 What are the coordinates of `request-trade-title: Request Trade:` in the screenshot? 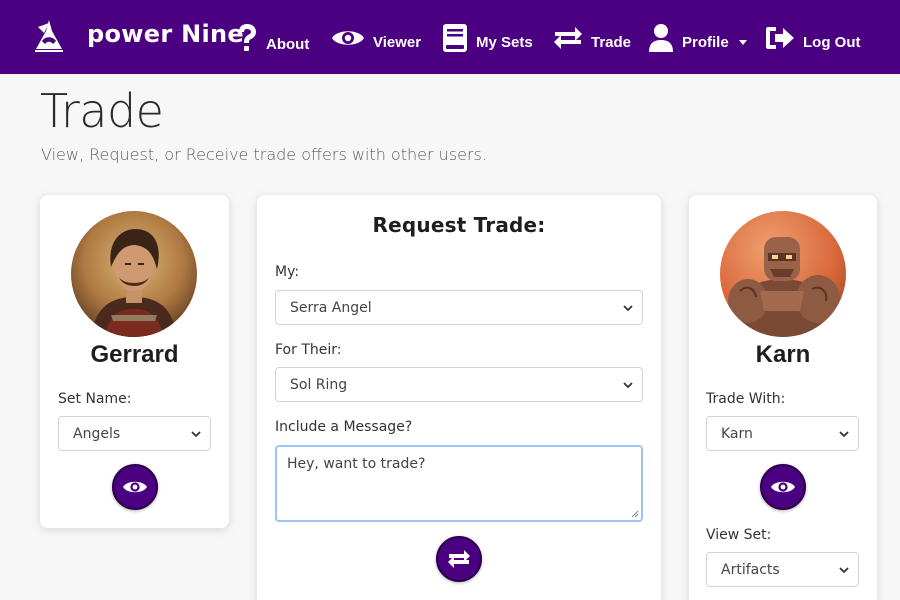 It's located at (459, 225).